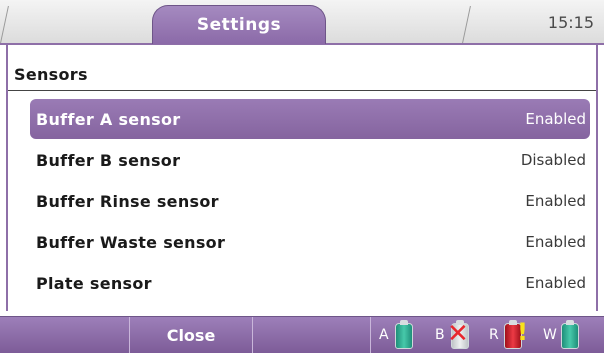  Describe the element at coordinates (310, 119) in the screenshot. I see `list-item: Buffer A sensor Enabled` at that location.